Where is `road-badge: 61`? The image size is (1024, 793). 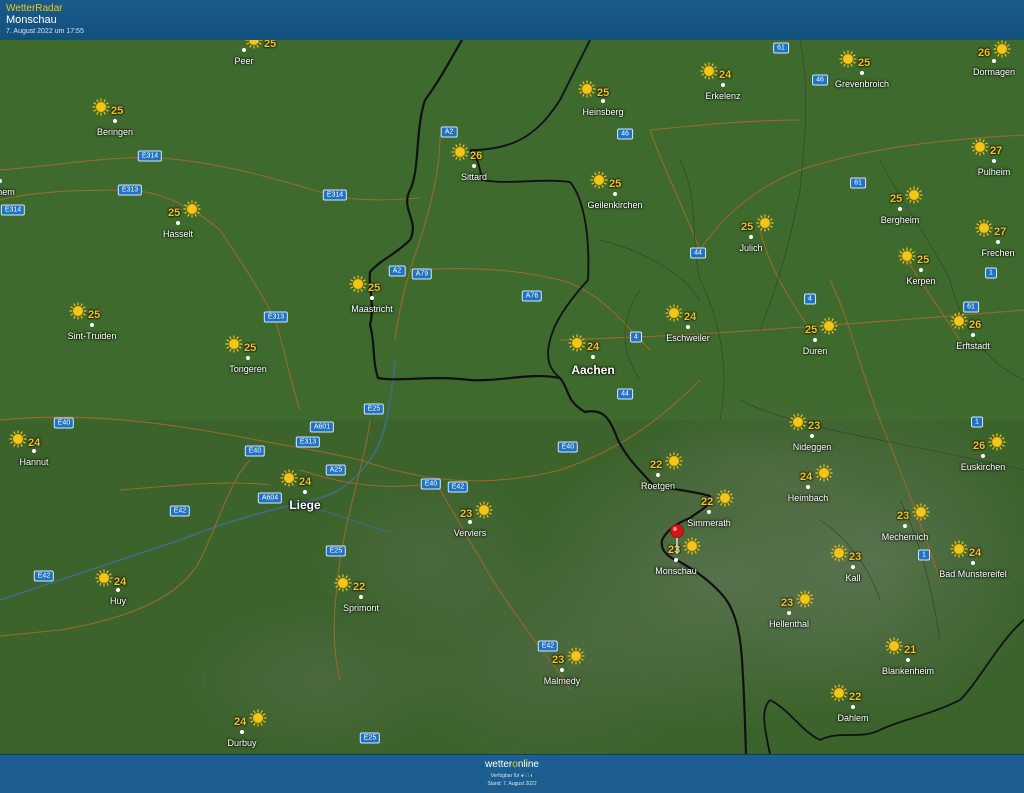 road-badge: 61 is located at coordinates (858, 183).